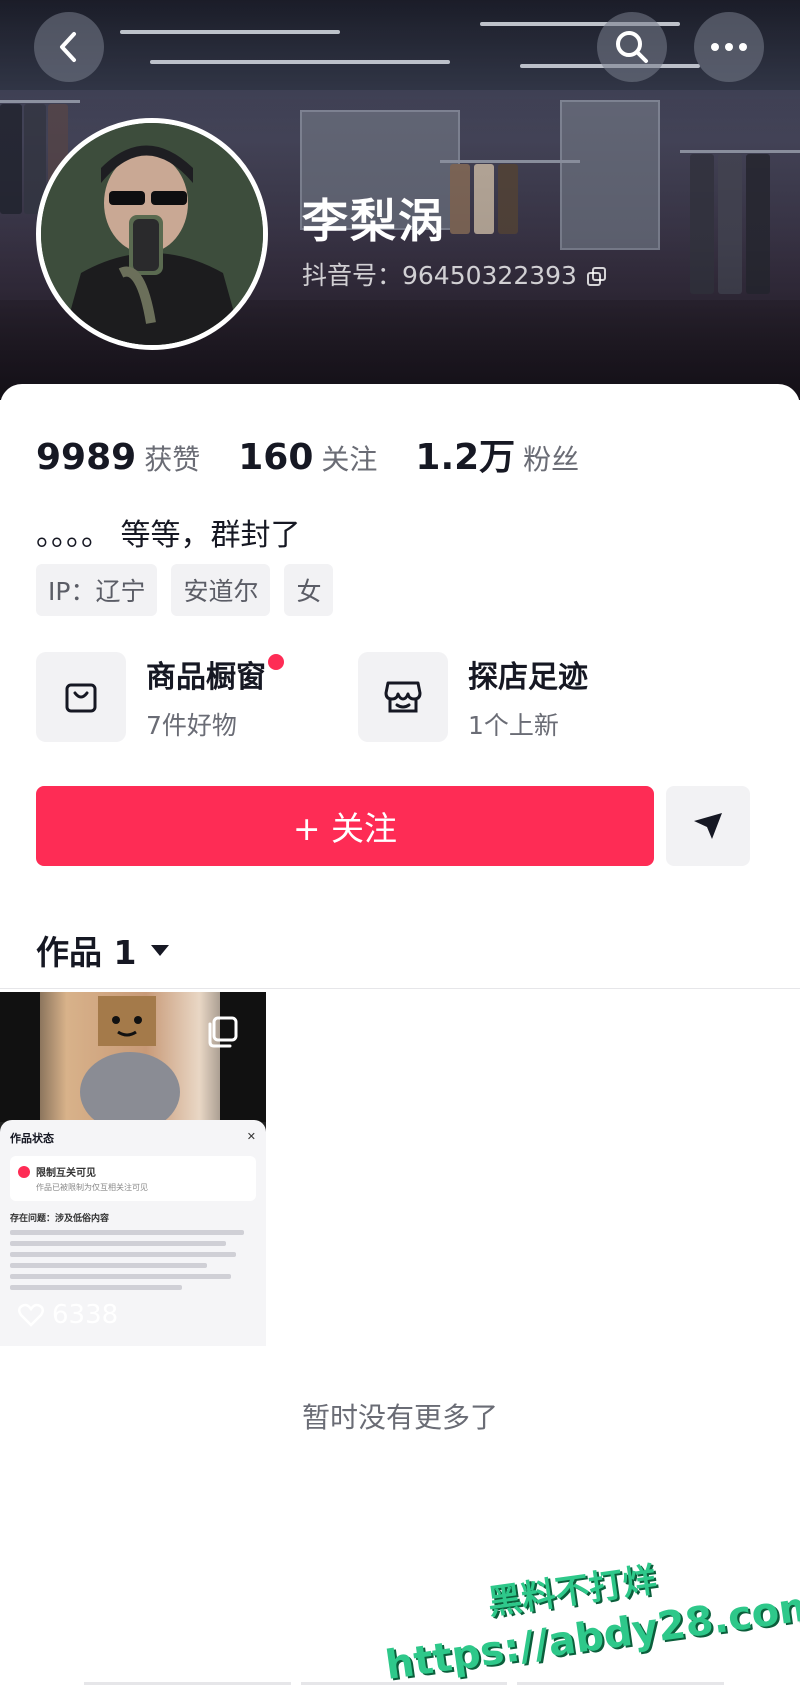 The height and width of the screenshot is (1693, 800). I want to click on issue-text: 存在问题：涉及低俗内容, so click(60, 1219).